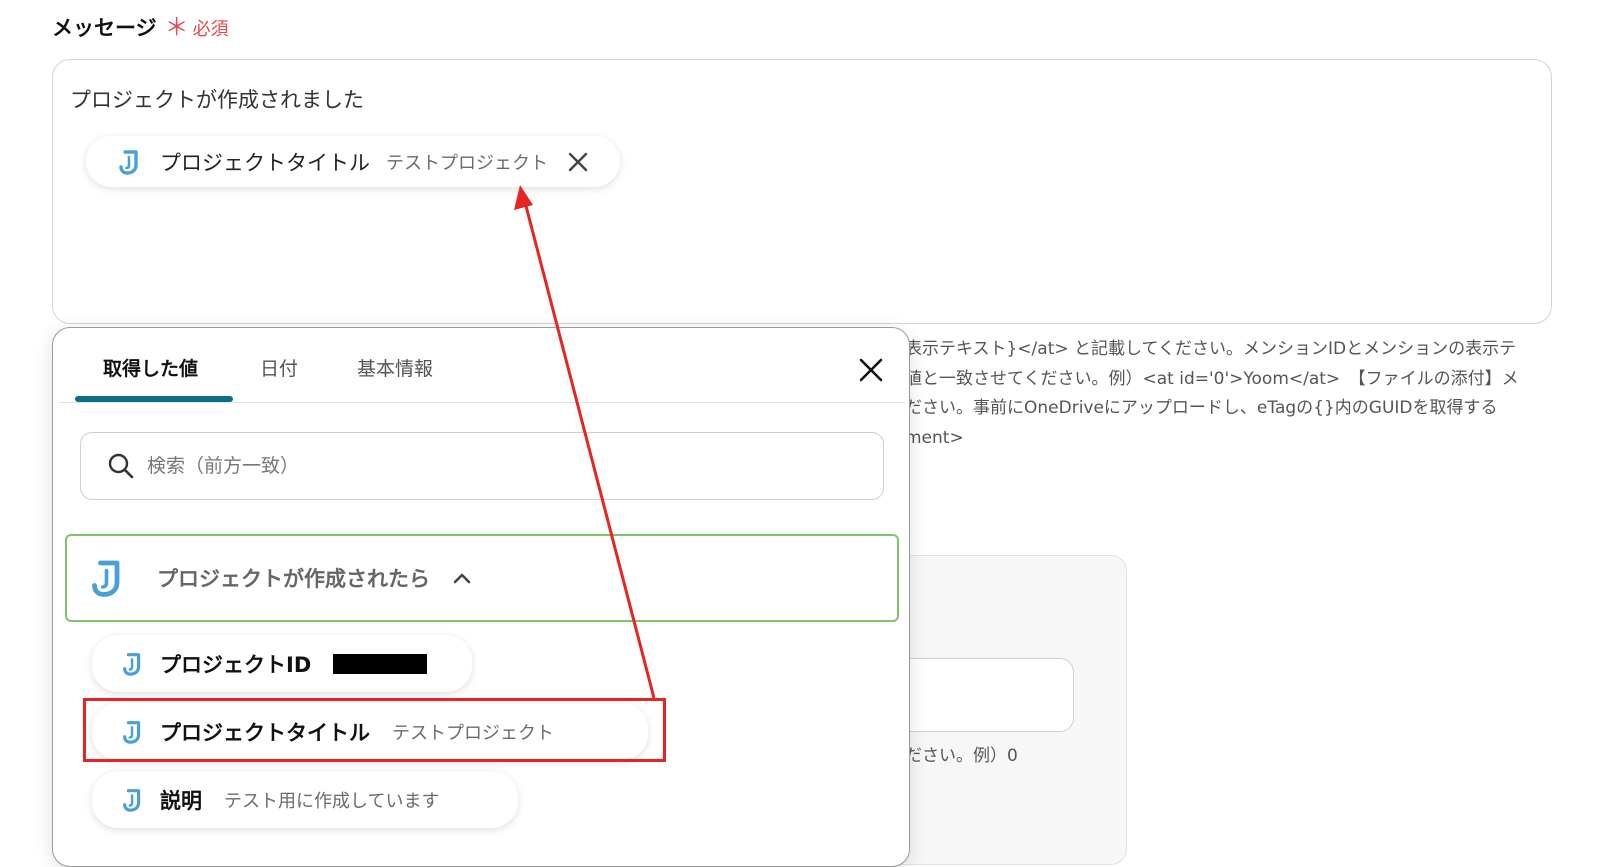  What do you see at coordinates (236, 664) in the screenshot?
I see `value-item-title: プロジェクトID` at bounding box center [236, 664].